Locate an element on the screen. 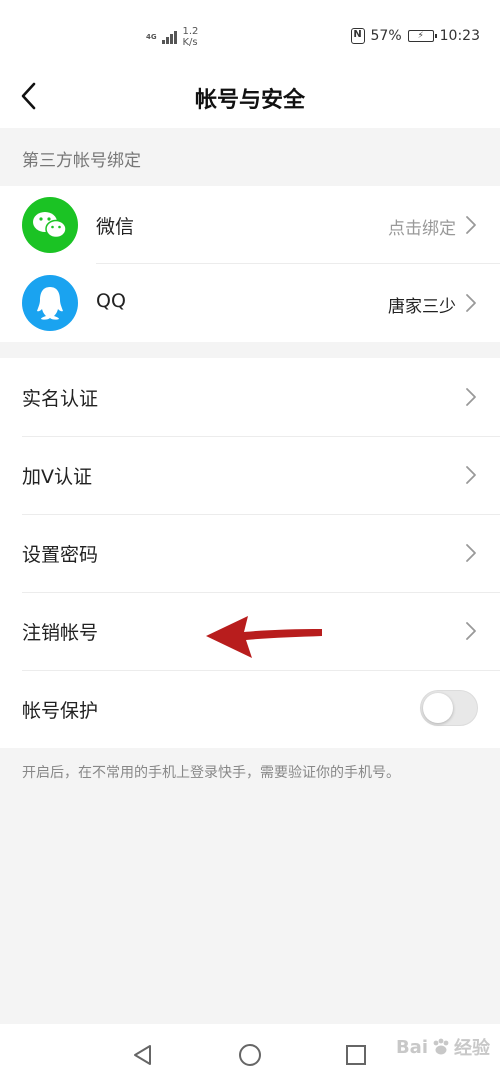 This screenshot has width=500, height=1084. status-right: N 57% ⚡ 10:23 is located at coordinates (415, 36).